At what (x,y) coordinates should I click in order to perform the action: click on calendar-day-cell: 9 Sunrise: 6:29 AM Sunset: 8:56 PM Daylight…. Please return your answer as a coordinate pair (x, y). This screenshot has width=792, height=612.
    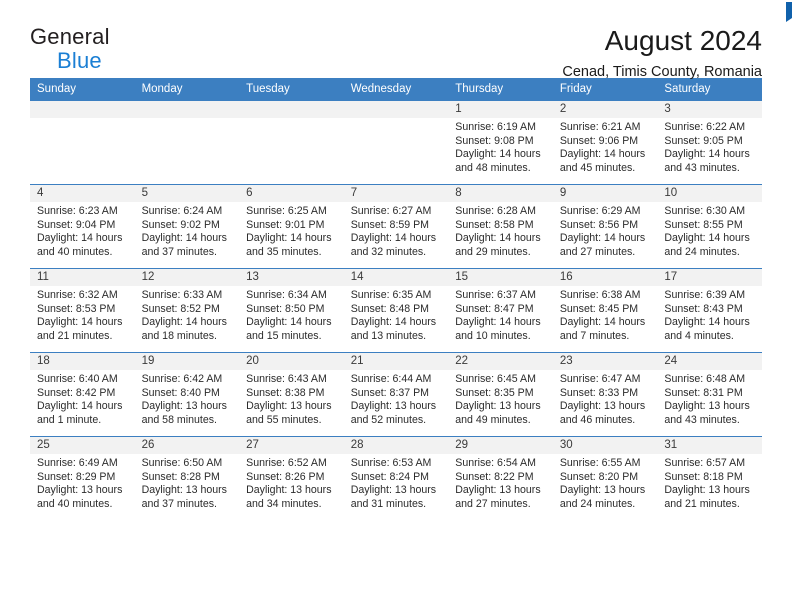
    Looking at the image, I should click on (605, 226).